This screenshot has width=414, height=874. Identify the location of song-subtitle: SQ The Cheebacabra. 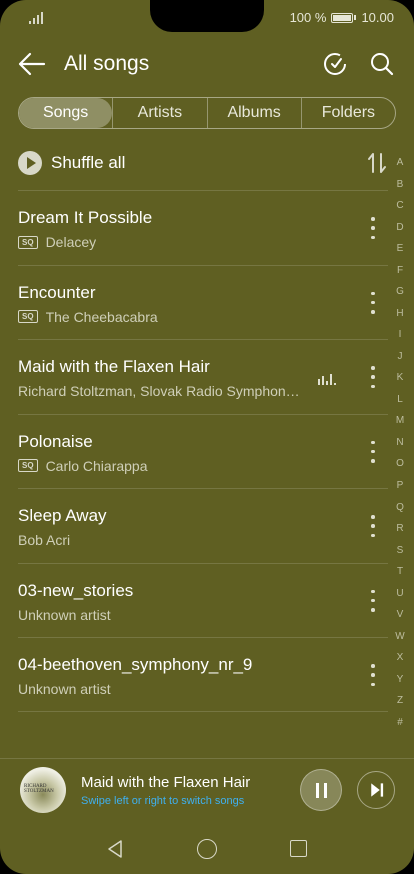
(88, 317).